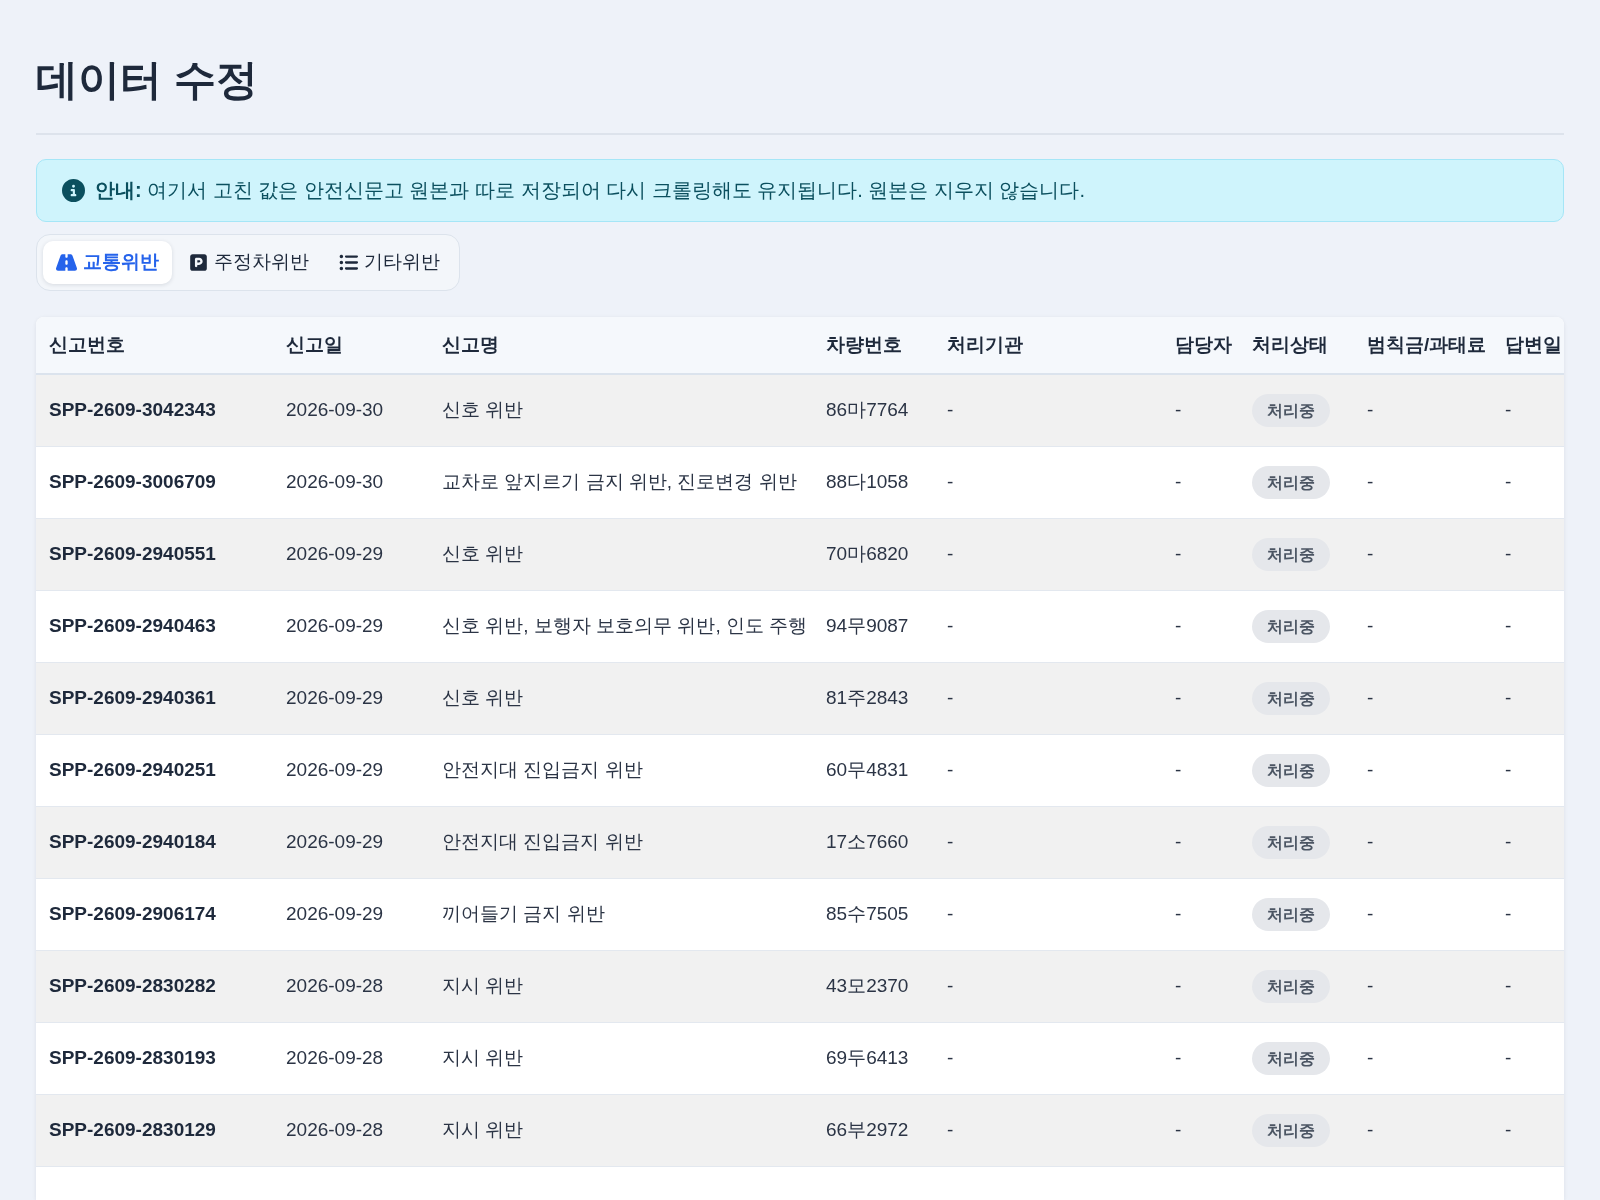 Image resolution: width=1600 pixels, height=1200 pixels. What do you see at coordinates (867, 554) in the screenshot?
I see `table-cell-text: 70마6820` at bounding box center [867, 554].